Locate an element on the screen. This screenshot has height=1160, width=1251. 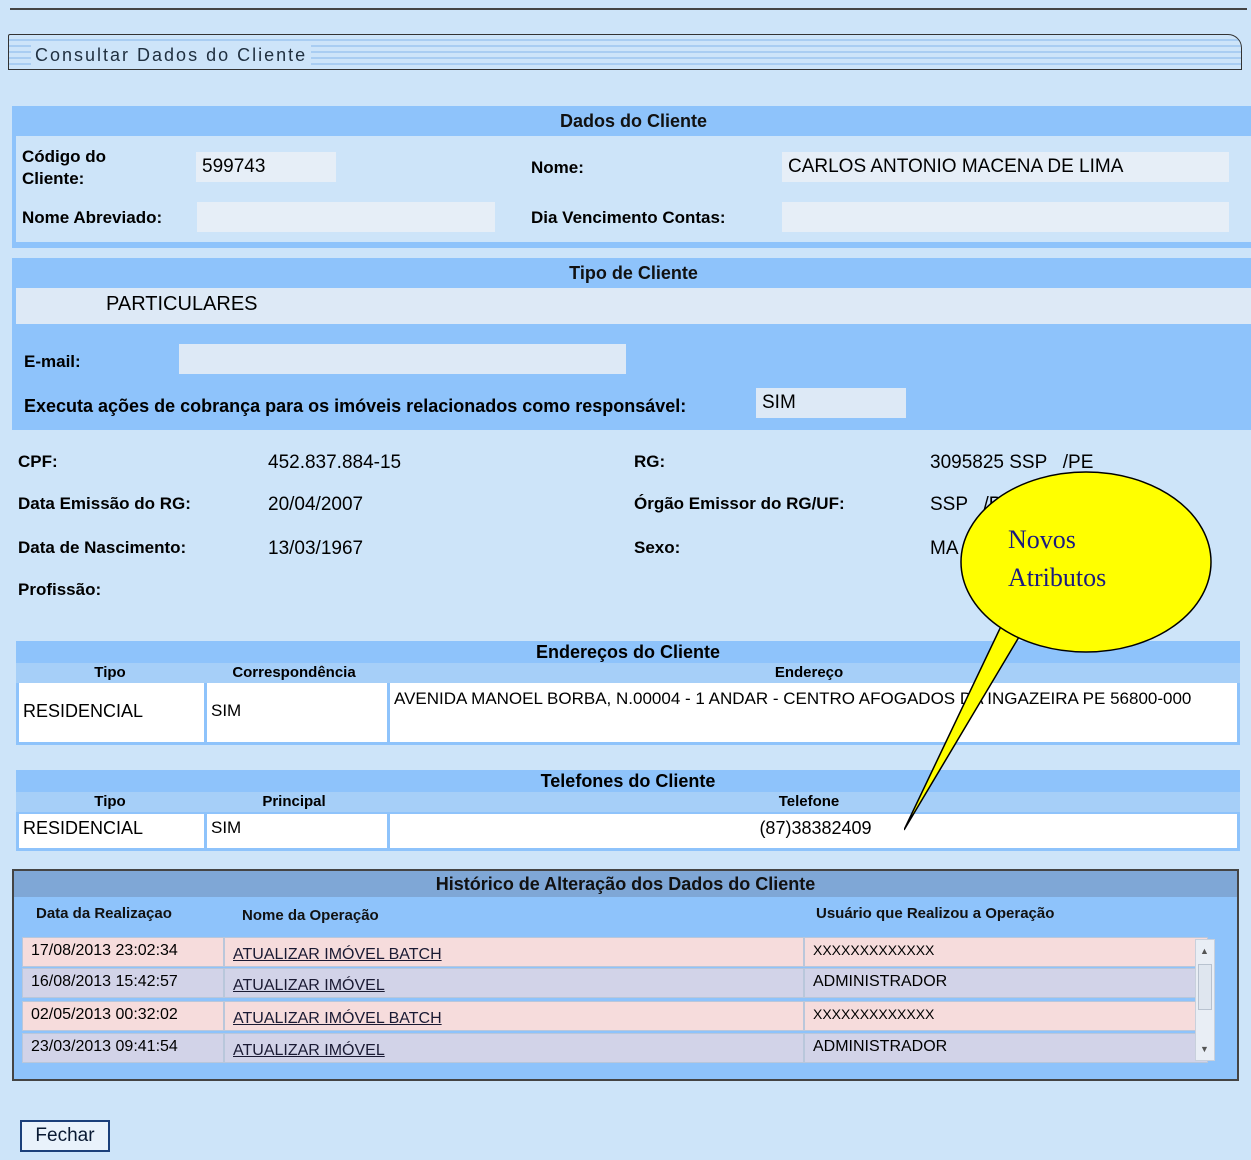
scroll-up-icon: ▲ is located at coordinates (1204, 951).